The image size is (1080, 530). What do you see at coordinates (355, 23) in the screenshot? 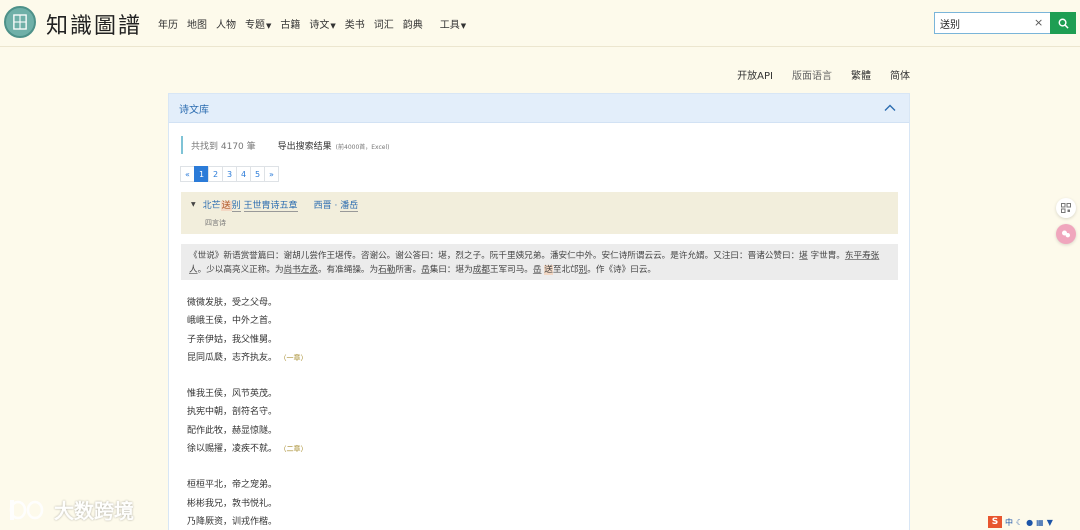
I see `nav-item-encyclopedia: 类书` at bounding box center [355, 23].